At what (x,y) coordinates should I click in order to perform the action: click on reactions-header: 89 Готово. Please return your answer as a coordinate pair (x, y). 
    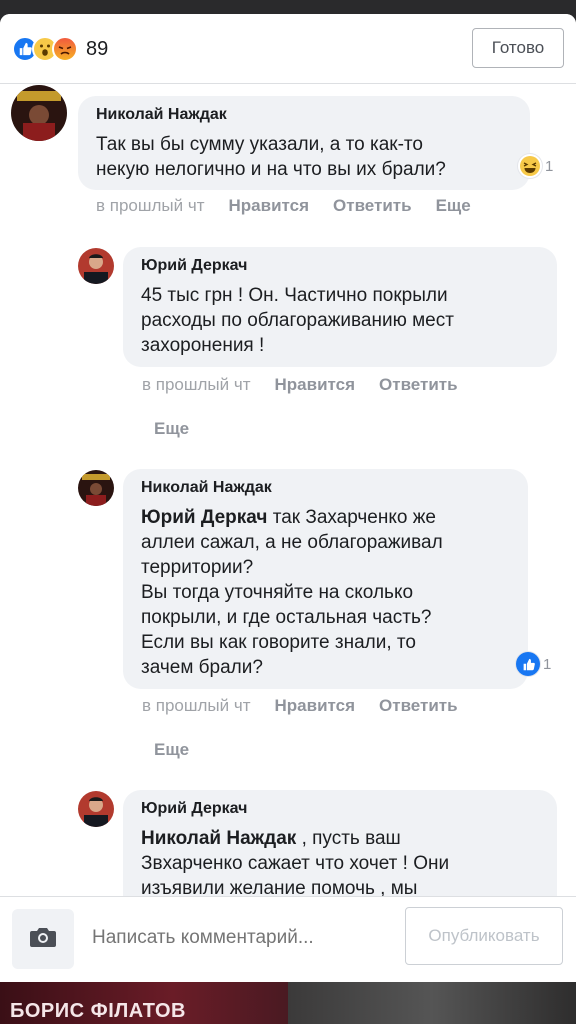
    Looking at the image, I should click on (288, 49).